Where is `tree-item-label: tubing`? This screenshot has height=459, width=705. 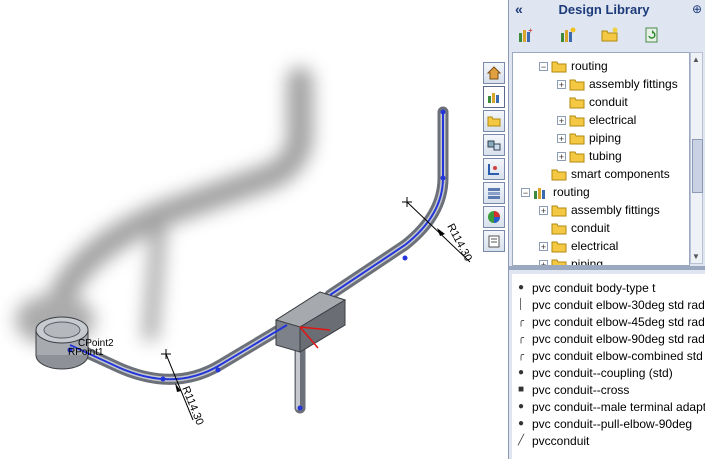
tree-item-label: tubing is located at coordinates (605, 156).